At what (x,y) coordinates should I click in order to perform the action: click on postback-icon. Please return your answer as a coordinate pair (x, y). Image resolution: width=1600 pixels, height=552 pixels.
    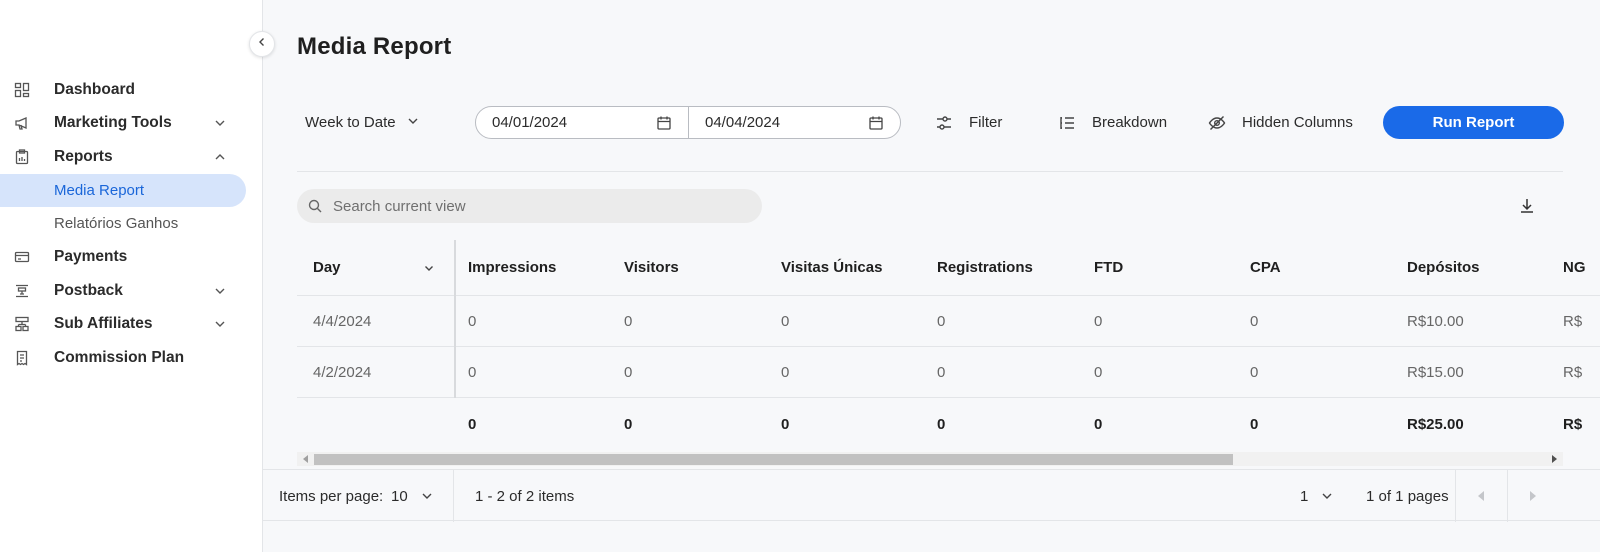
    Looking at the image, I should click on (22, 291).